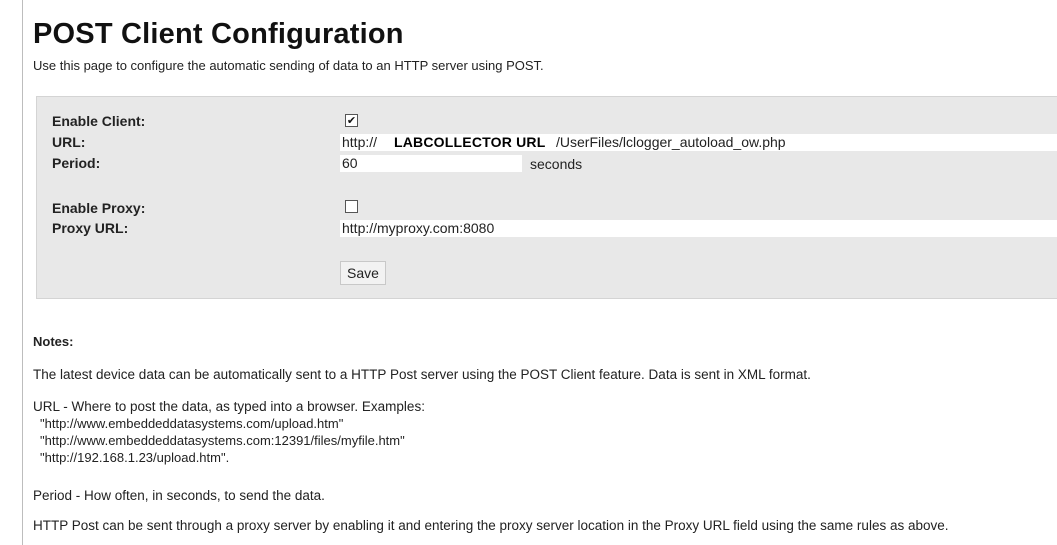  What do you see at coordinates (99, 208) in the screenshot?
I see `enable-proxy-label: Enable Proxy:` at bounding box center [99, 208].